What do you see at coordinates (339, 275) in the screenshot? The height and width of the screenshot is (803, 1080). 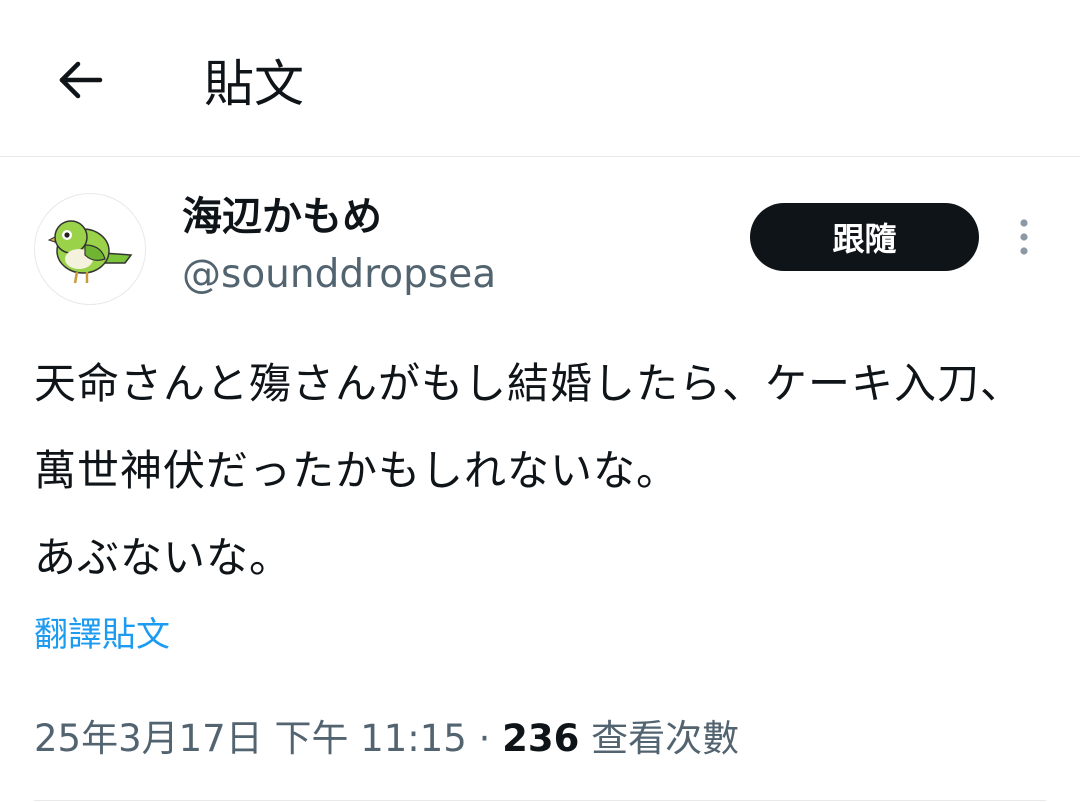 I see `author-handle: @sounddropsea` at bounding box center [339, 275].